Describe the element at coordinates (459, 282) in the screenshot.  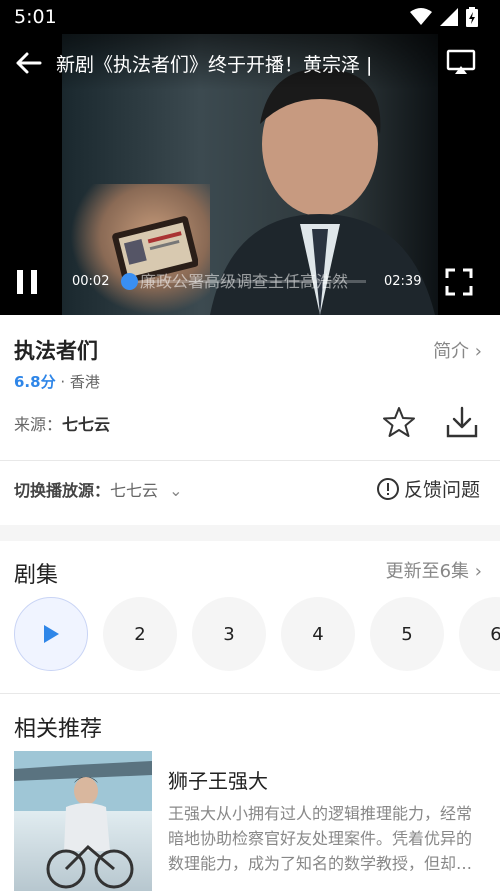
I see `fullscreen-icon` at that location.